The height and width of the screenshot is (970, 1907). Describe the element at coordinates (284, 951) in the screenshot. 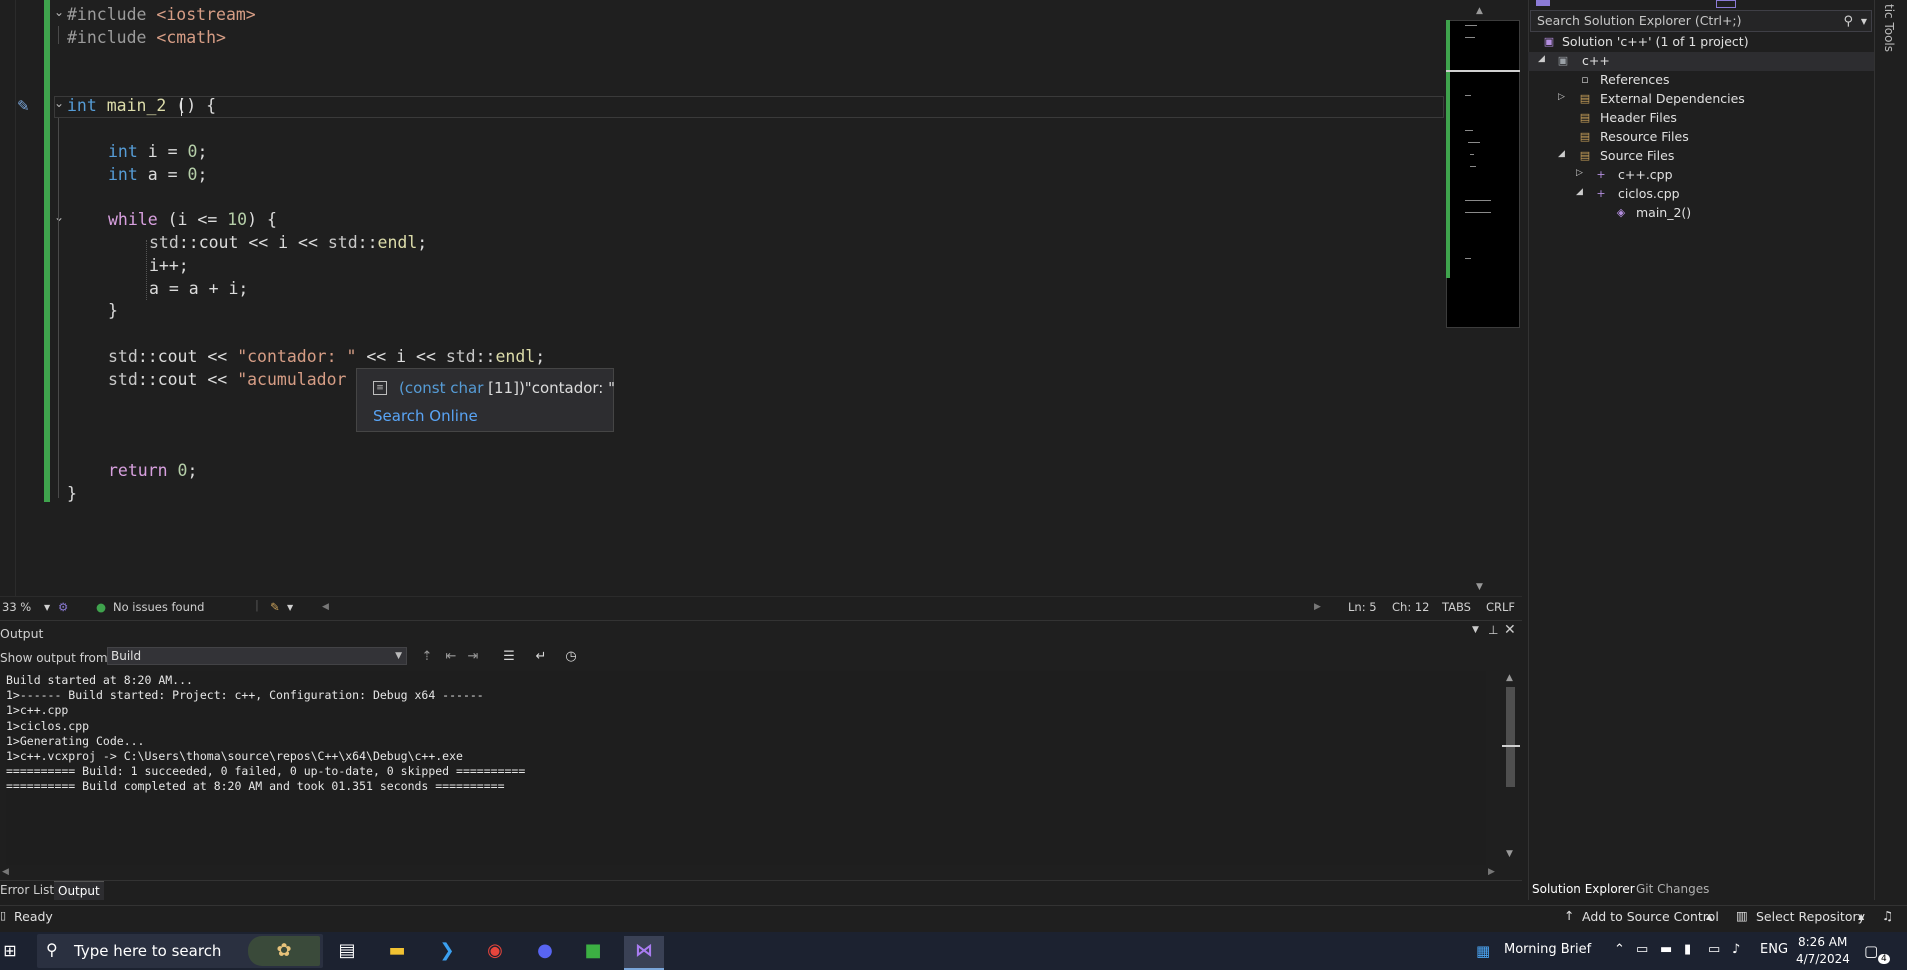

I see `search-highlight-image-icon: ✿` at that location.